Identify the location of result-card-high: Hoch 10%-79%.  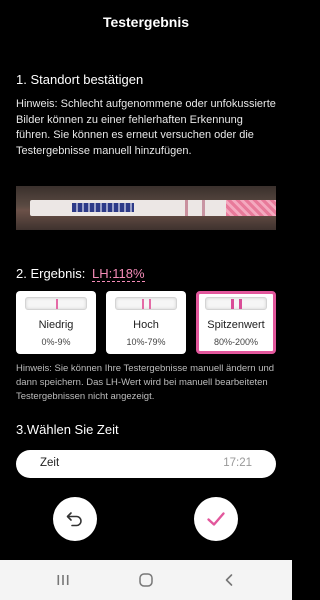
(146, 322).